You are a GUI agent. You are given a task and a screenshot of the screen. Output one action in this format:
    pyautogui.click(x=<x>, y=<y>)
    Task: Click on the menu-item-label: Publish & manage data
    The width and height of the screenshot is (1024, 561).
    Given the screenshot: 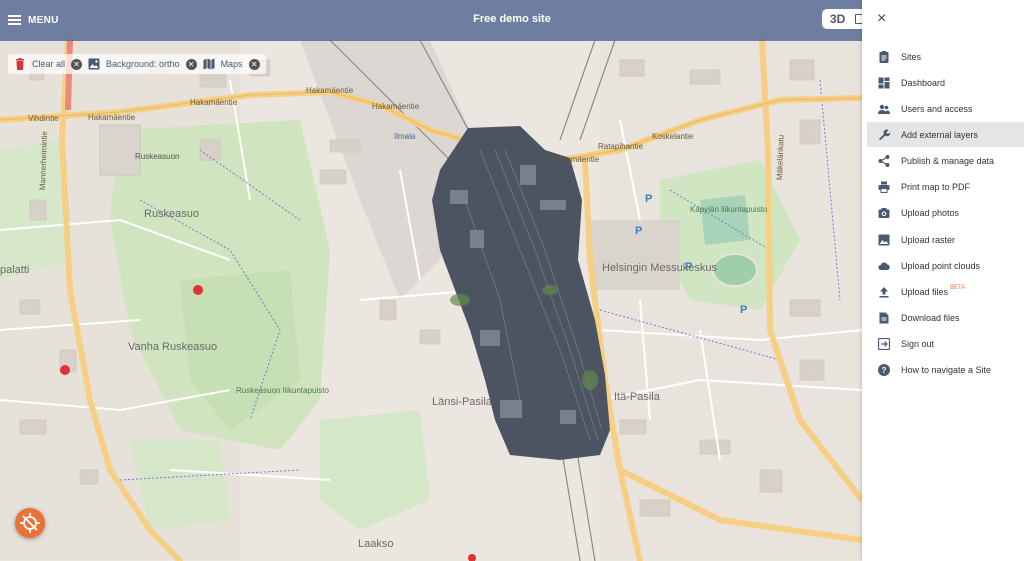 What is the action you would take?
    pyautogui.click(x=948, y=160)
    